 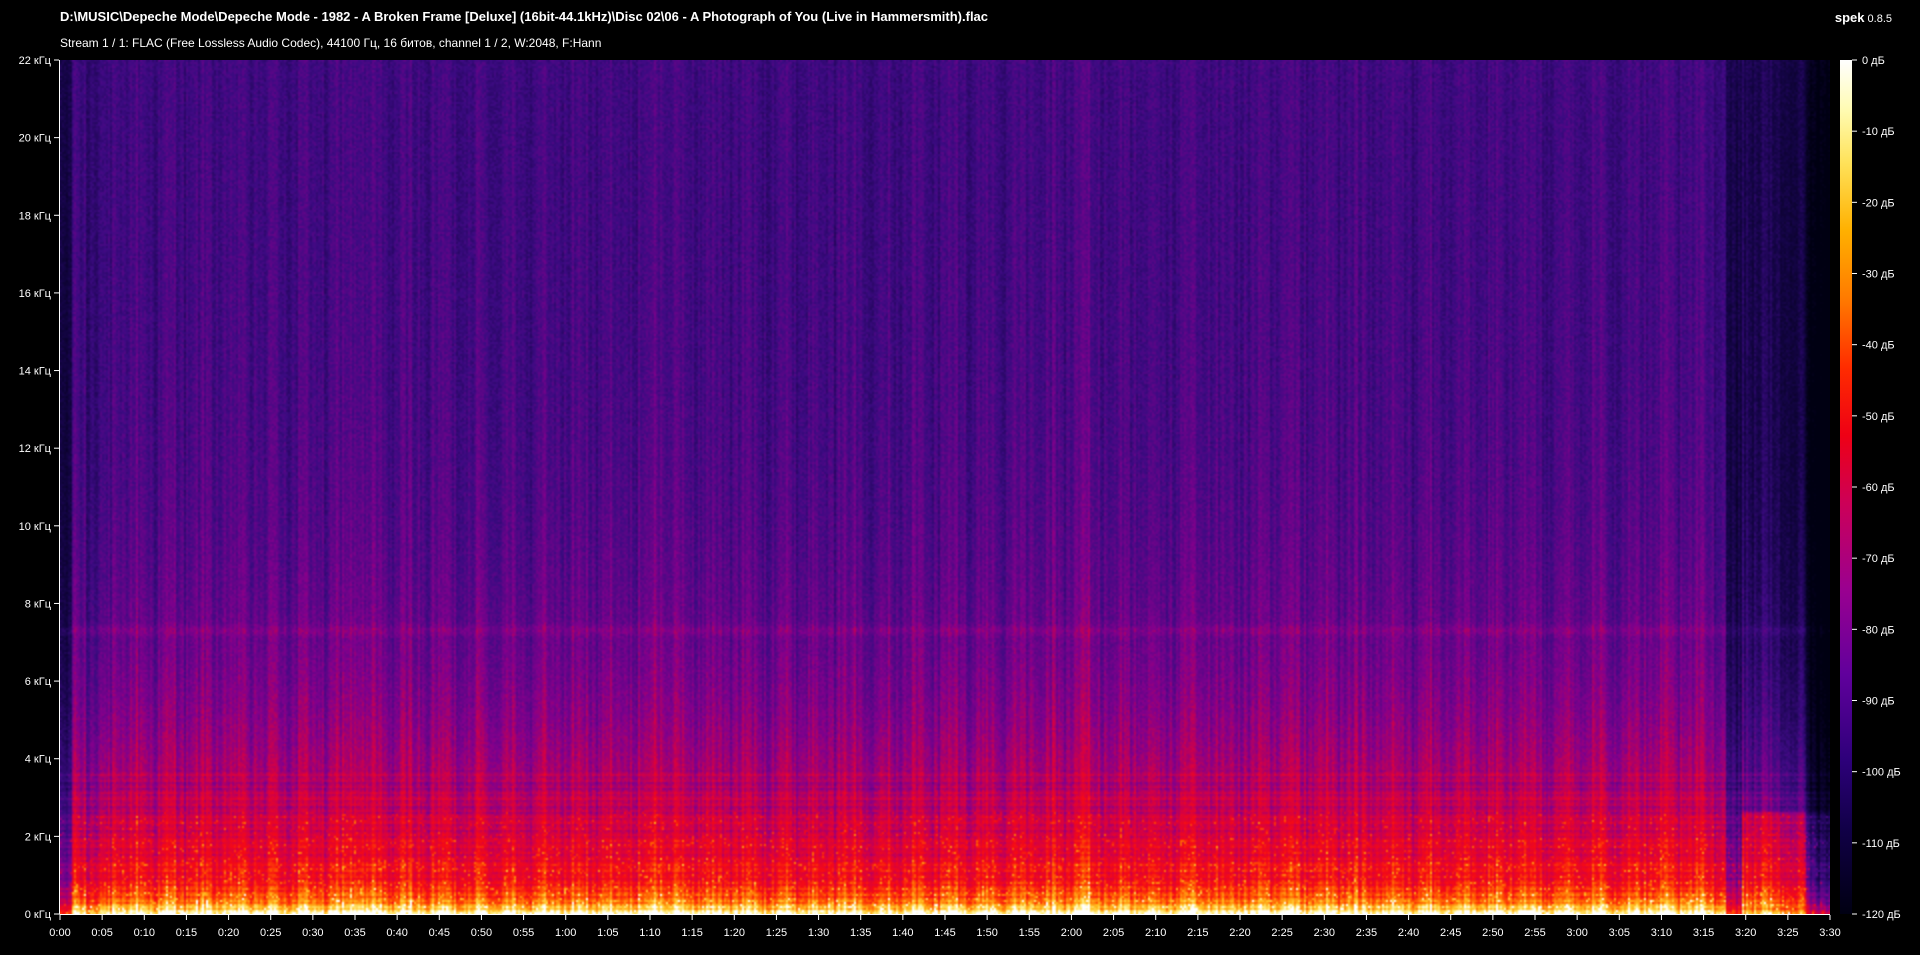 What do you see at coordinates (1879, 19) in the screenshot?
I see `app-version: 0.8.5` at bounding box center [1879, 19].